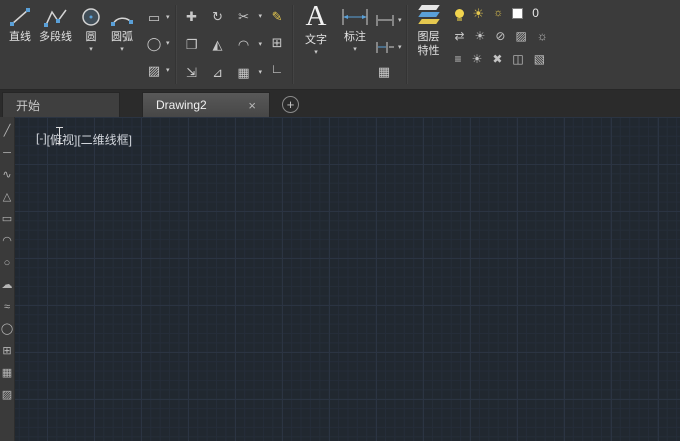 Image resolution: width=680 pixels, height=441 pixels. What do you see at coordinates (55, 45) in the screenshot?
I see `polyline-tool-button: 多段线` at bounding box center [55, 45].